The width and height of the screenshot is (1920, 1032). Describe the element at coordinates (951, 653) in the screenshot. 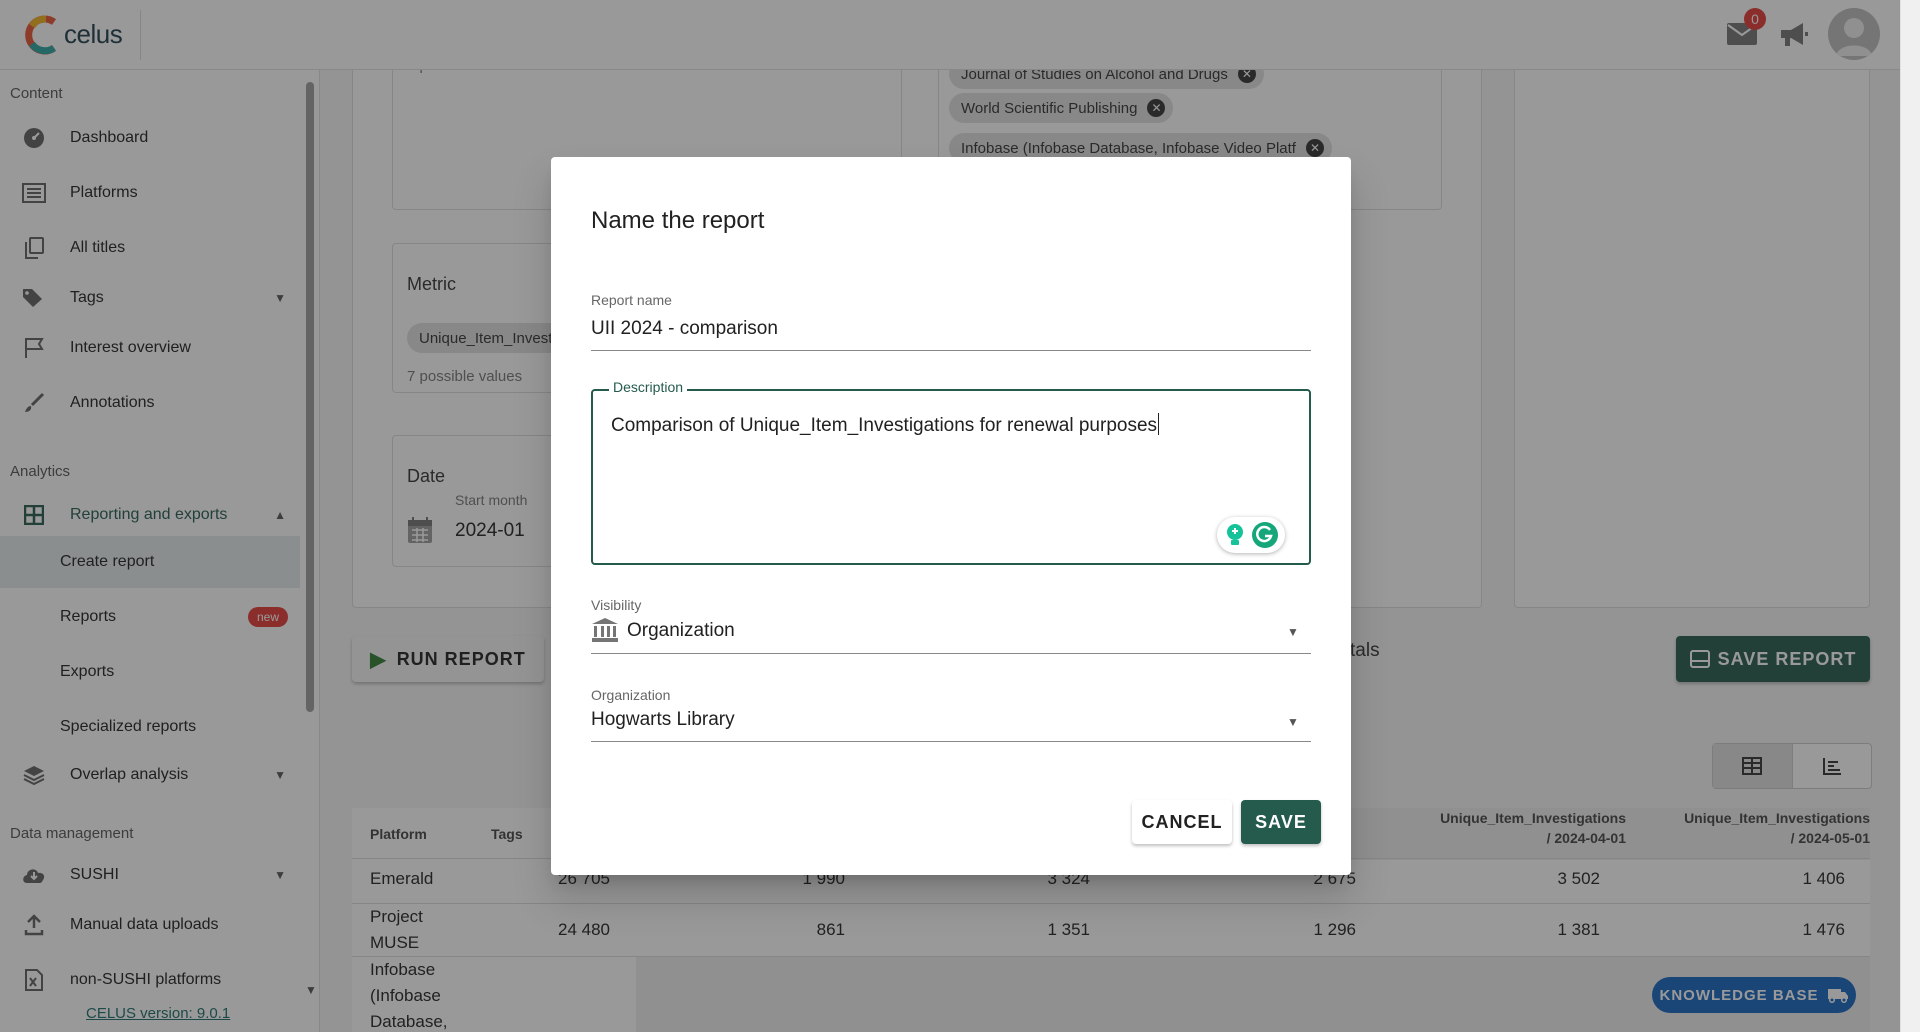

I see `visibility-underline` at that location.